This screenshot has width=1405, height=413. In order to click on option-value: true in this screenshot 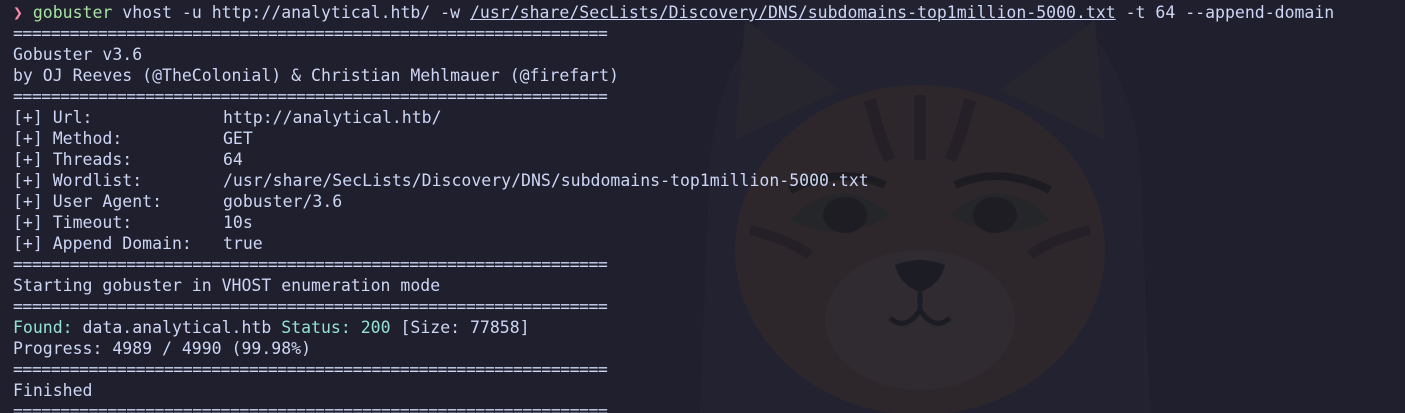, I will do `click(243, 243)`.